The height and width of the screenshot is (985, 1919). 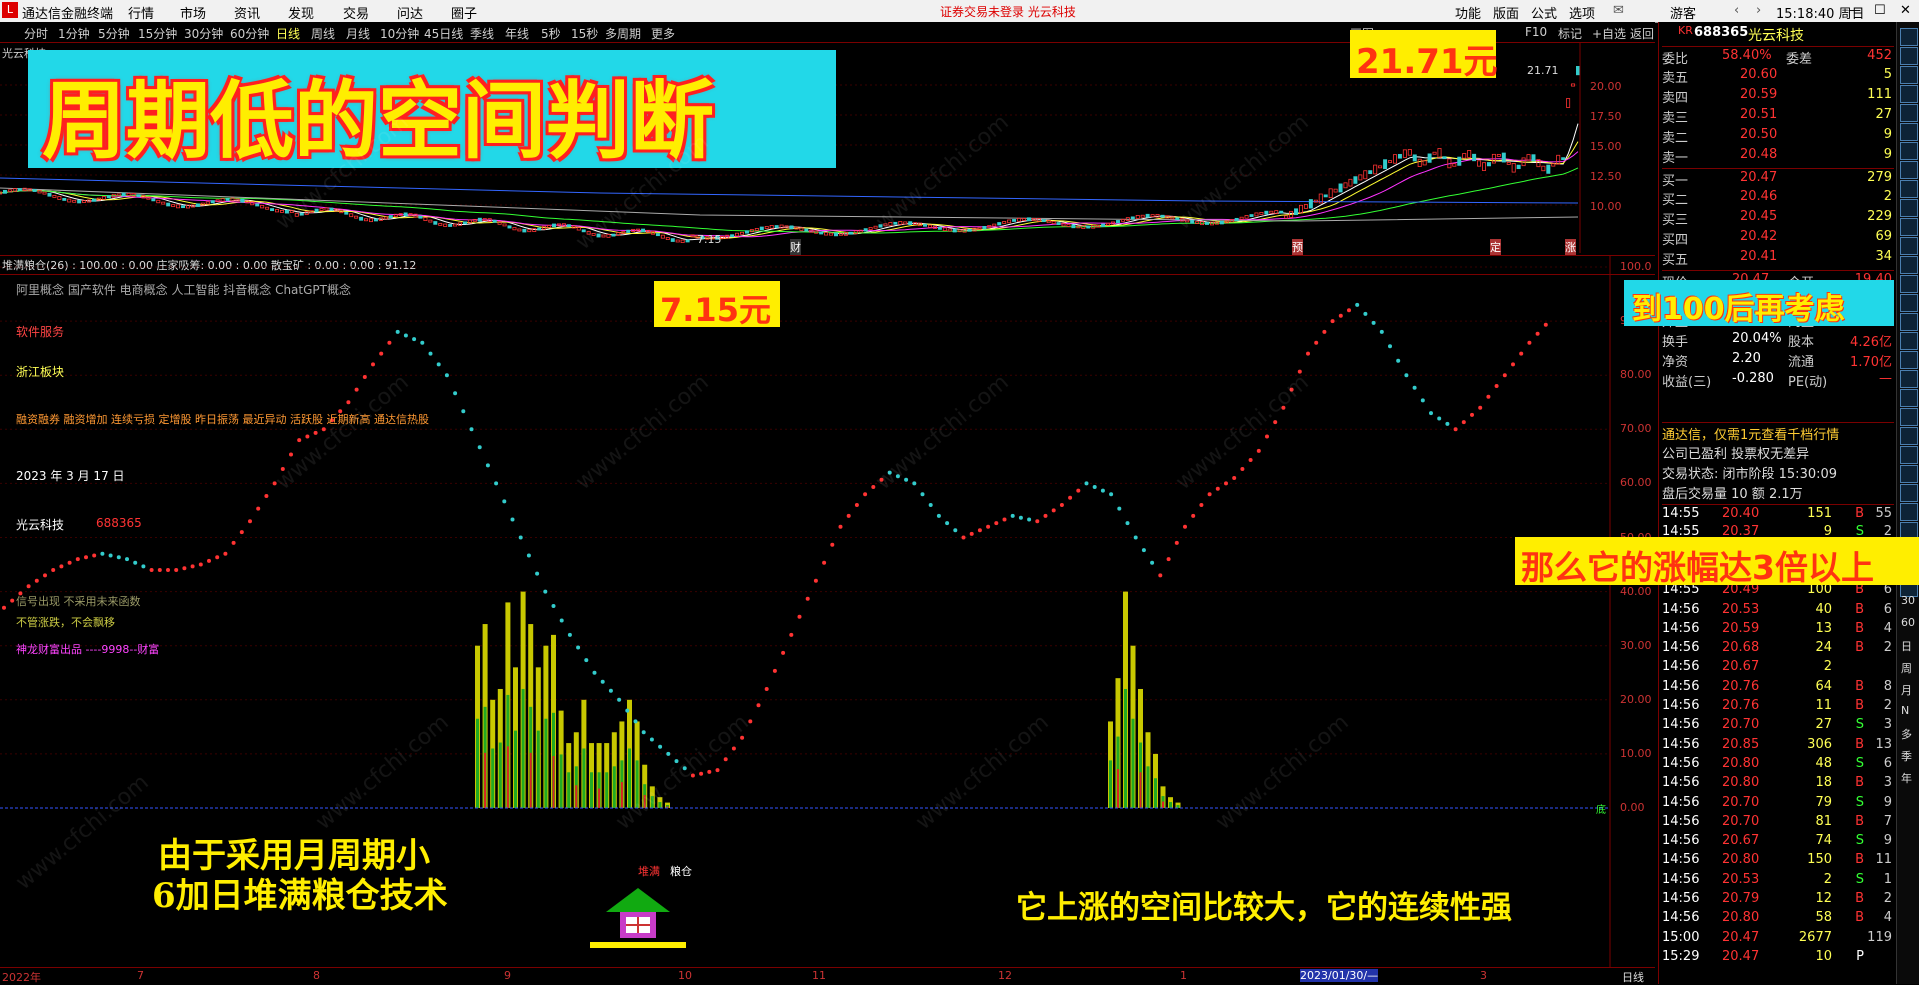 What do you see at coordinates (623, 33) in the screenshot?
I see `period-multi: 多周期` at bounding box center [623, 33].